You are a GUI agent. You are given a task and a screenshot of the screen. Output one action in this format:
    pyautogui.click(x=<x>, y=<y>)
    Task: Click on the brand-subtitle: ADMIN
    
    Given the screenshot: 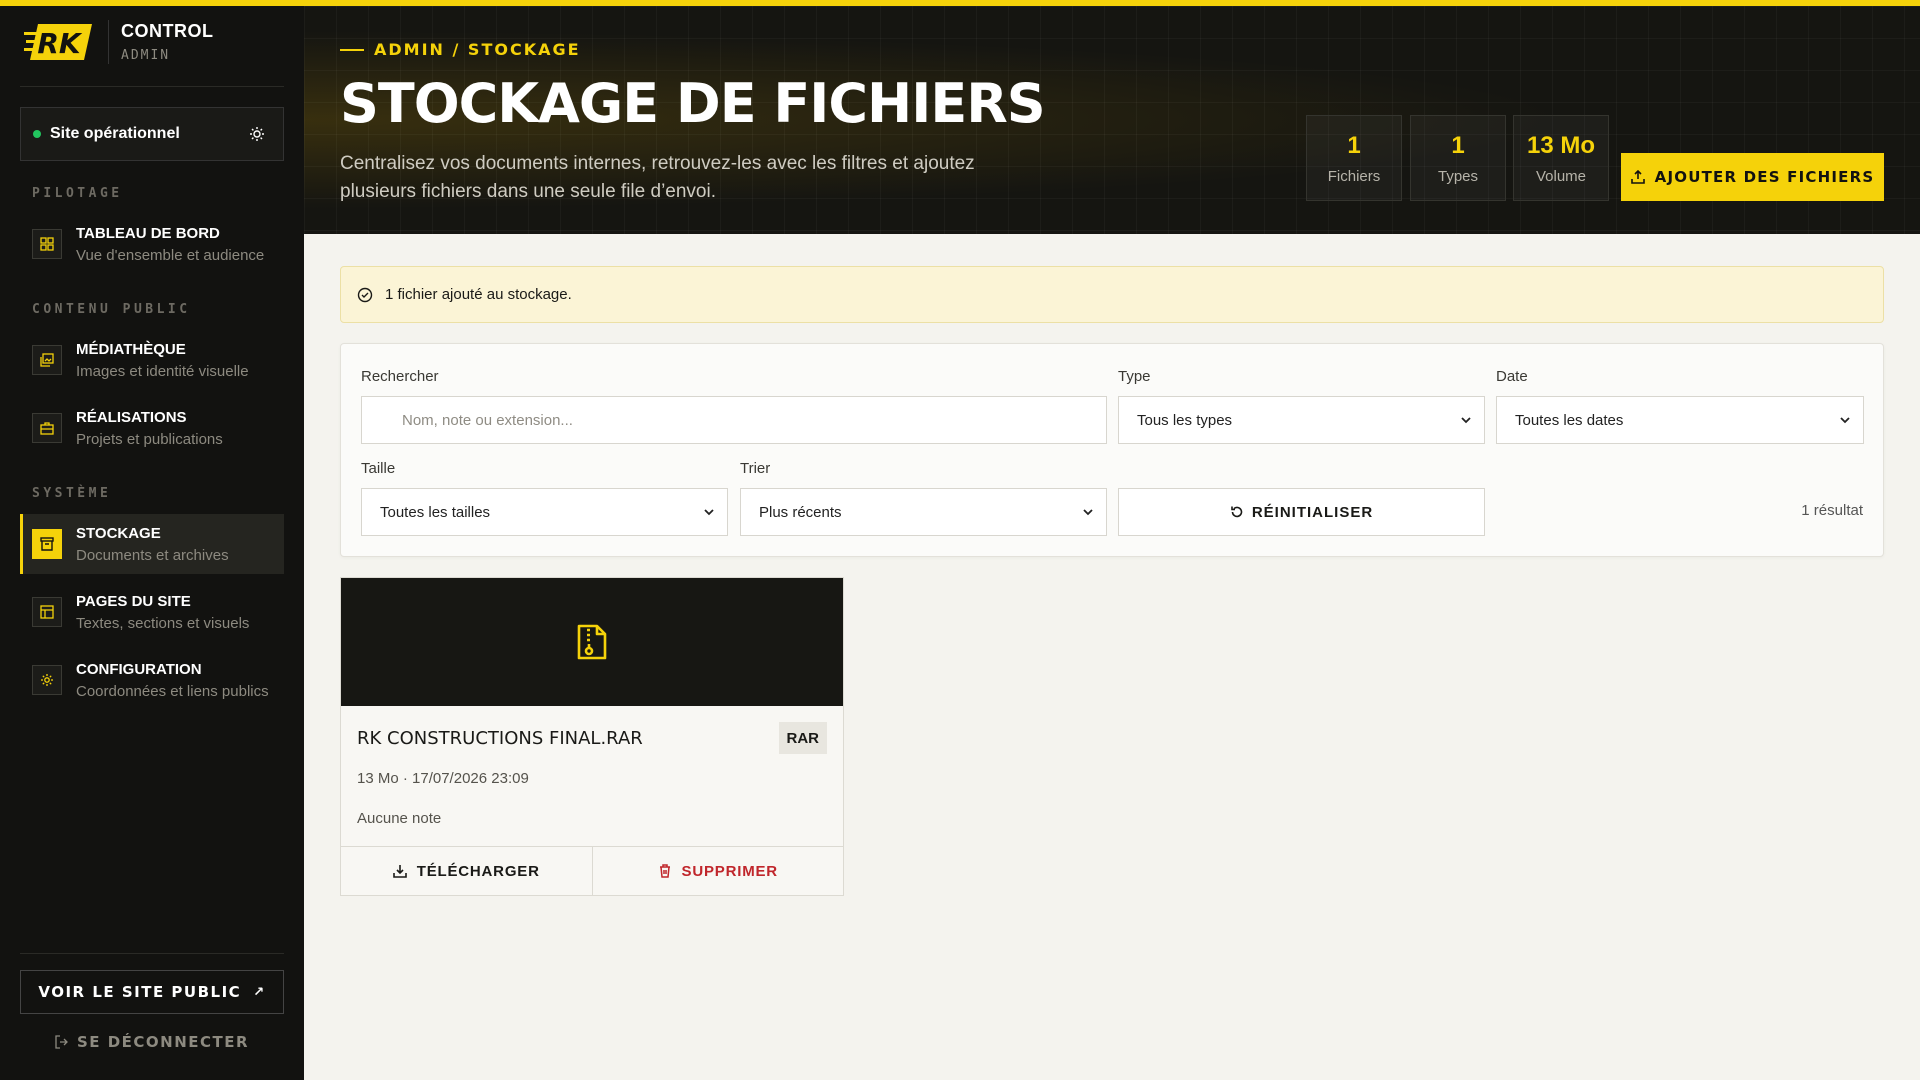 What is the action you would take?
    pyautogui.click(x=146, y=55)
    